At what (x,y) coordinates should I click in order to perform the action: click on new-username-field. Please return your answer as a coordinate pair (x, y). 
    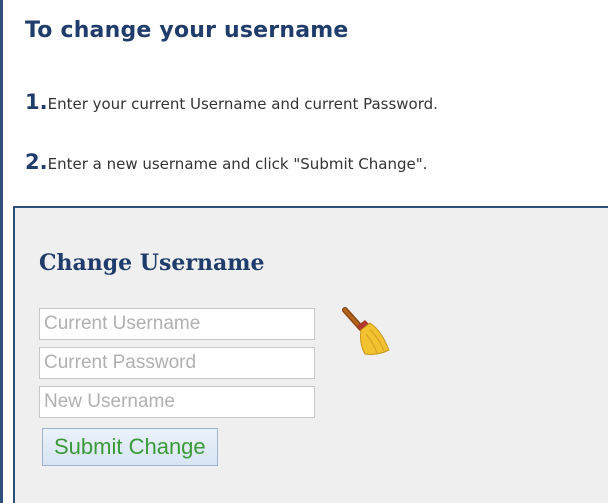
    Looking at the image, I should click on (177, 402).